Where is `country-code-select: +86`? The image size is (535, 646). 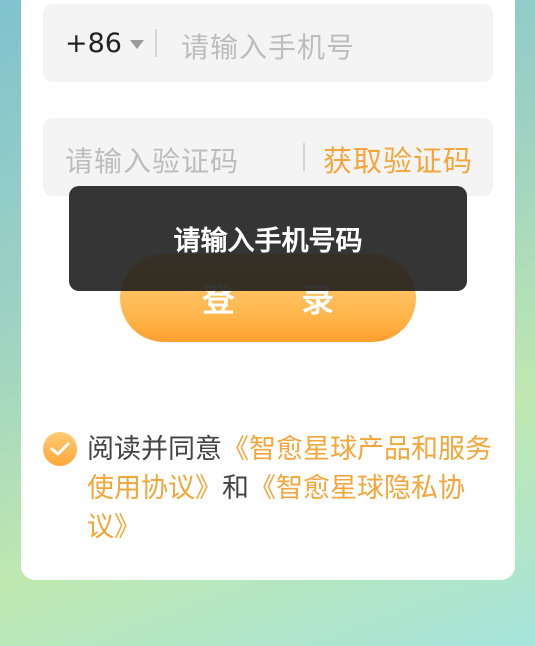
country-code-select: +86 is located at coordinates (104, 43).